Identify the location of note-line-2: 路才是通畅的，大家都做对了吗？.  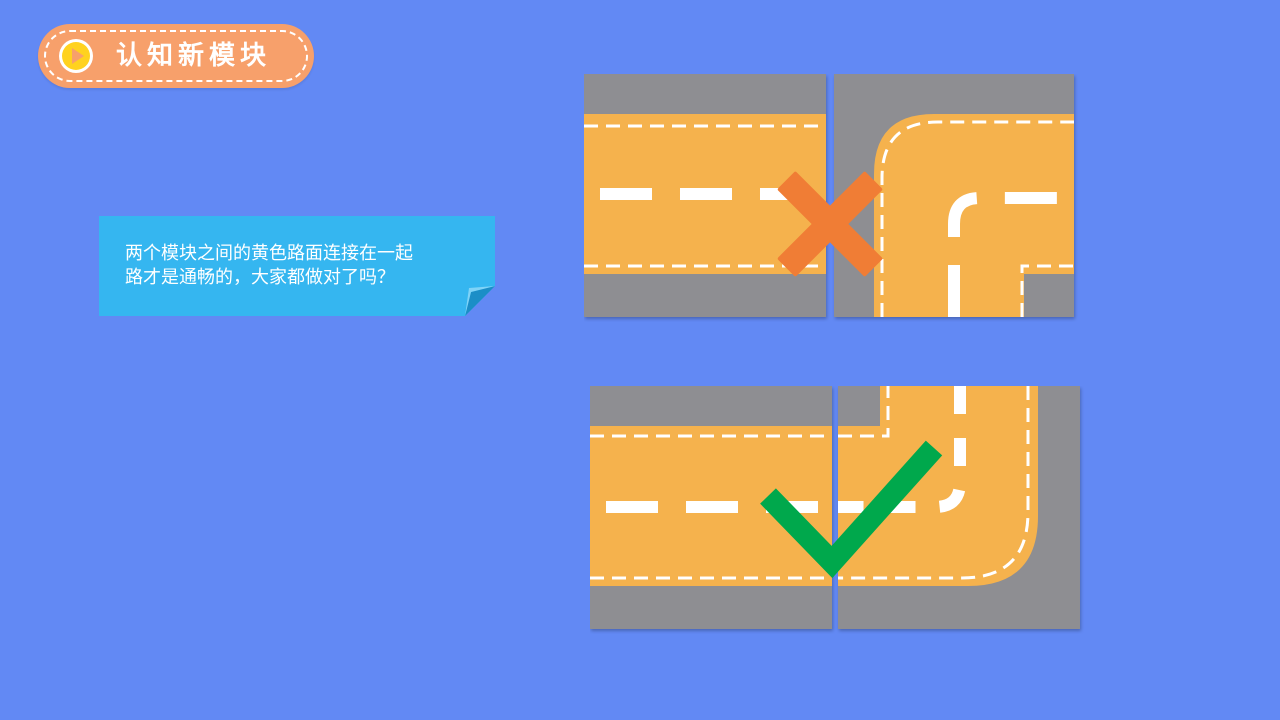
(260, 277).